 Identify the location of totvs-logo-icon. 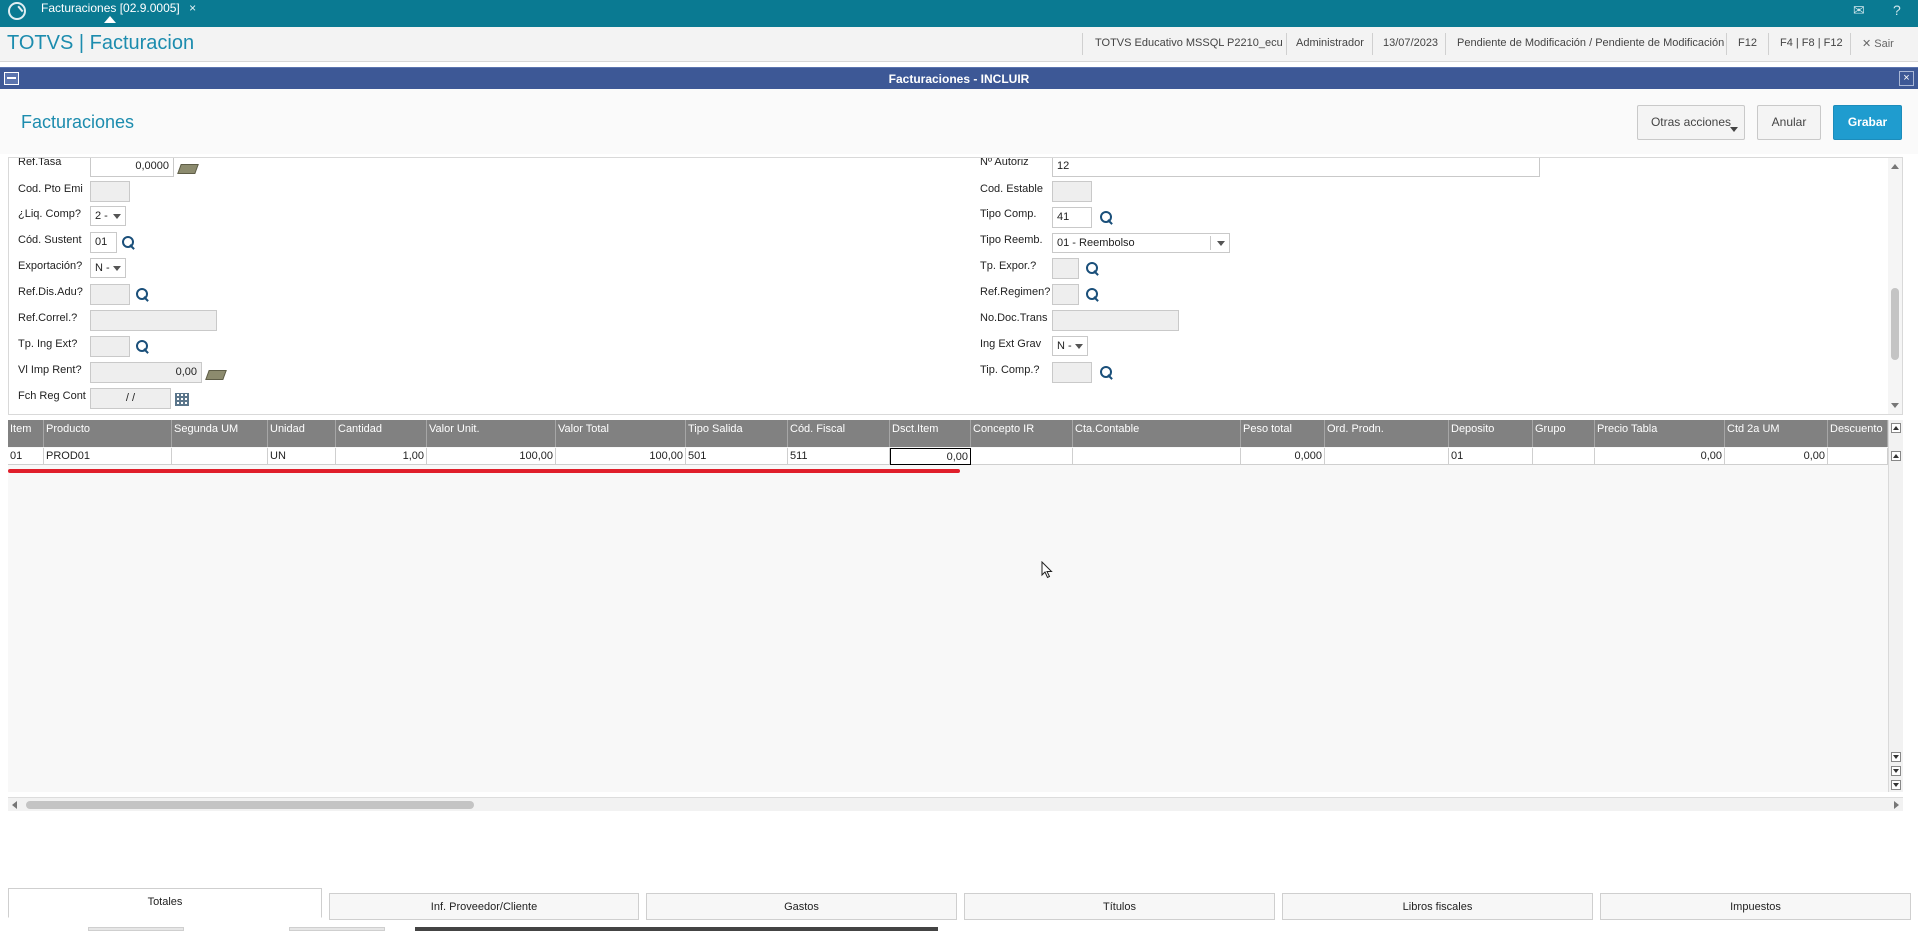
(17, 11).